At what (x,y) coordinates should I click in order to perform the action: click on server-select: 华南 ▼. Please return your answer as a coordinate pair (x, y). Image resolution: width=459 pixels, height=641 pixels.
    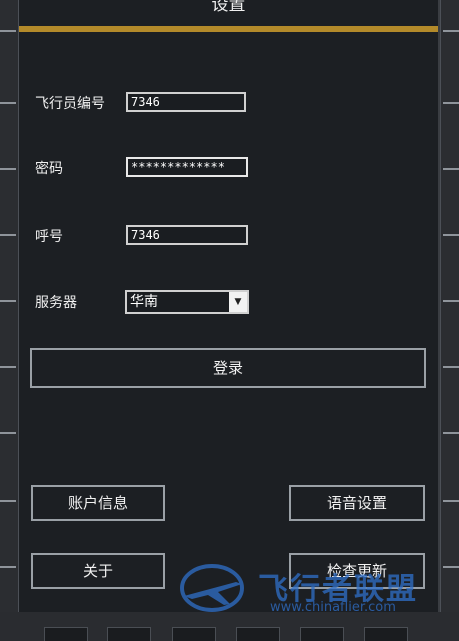
    Looking at the image, I should click on (187, 302).